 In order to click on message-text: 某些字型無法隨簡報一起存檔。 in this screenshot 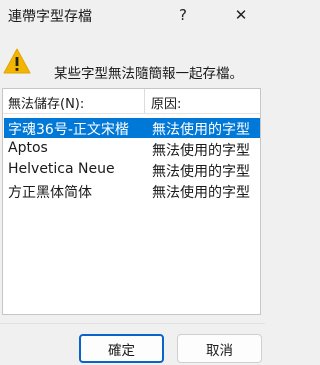, I will do `click(148, 74)`.